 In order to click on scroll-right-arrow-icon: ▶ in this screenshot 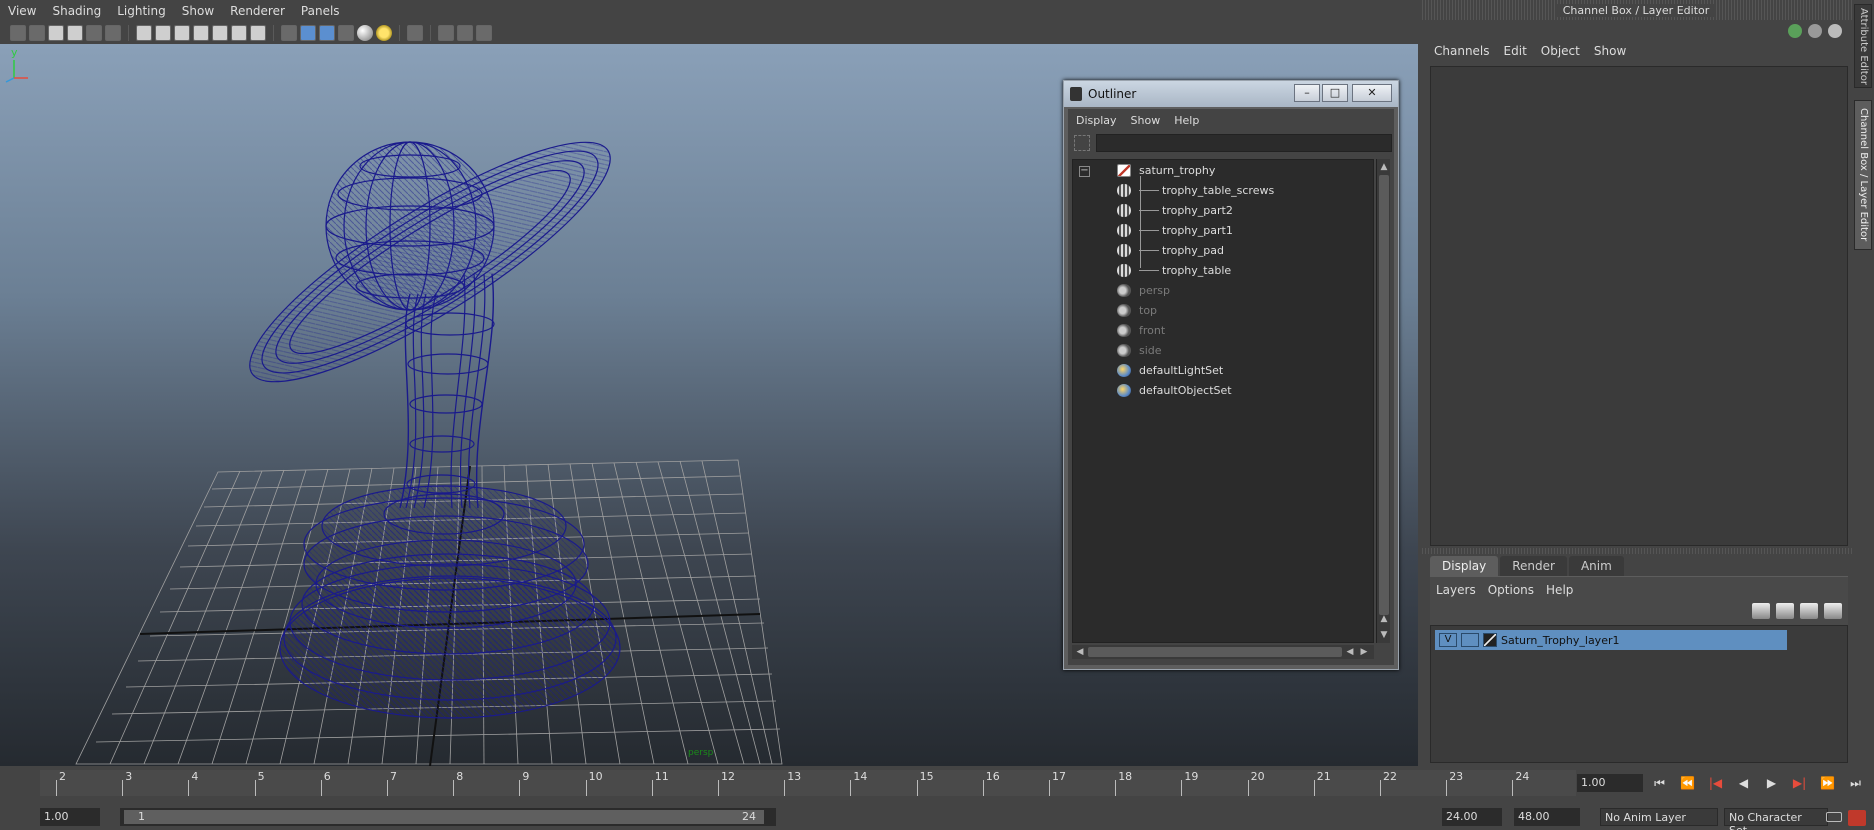, I will do `click(1364, 652)`.